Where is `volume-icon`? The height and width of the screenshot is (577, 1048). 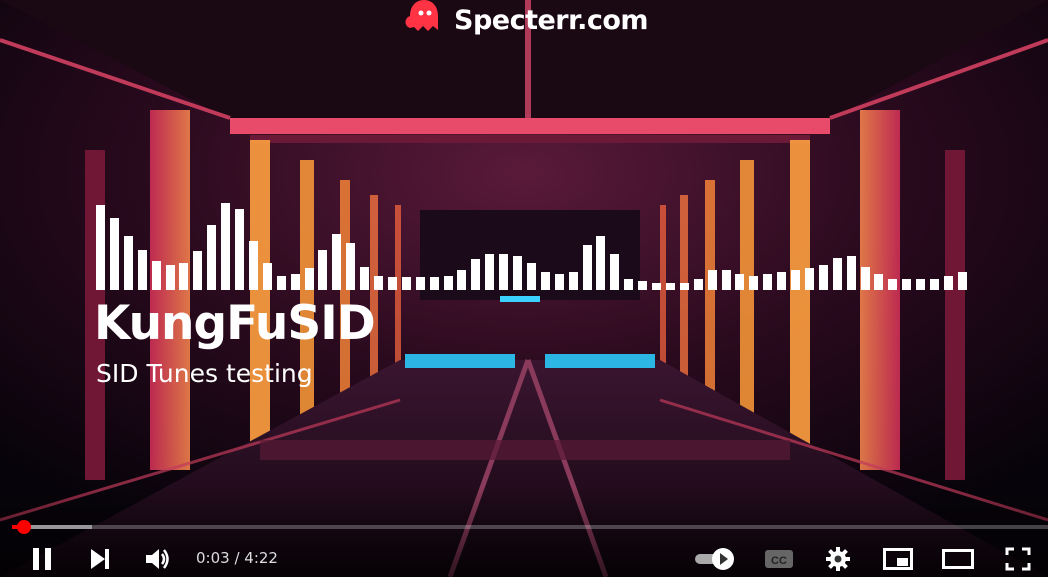 volume-icon is located at coordinates (158, 559).